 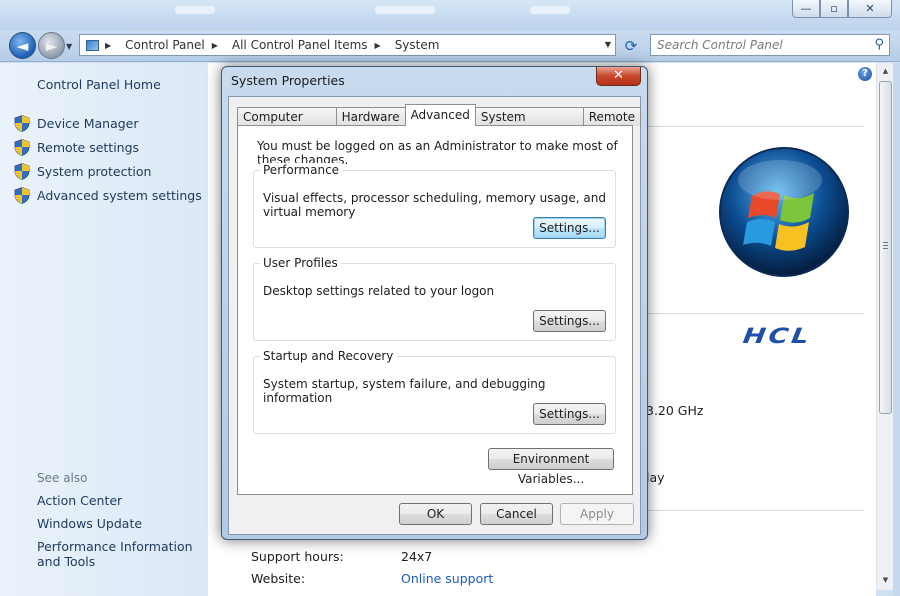 I want to click on user-profiles-label: User Profiles, so click(x=300, y=263).